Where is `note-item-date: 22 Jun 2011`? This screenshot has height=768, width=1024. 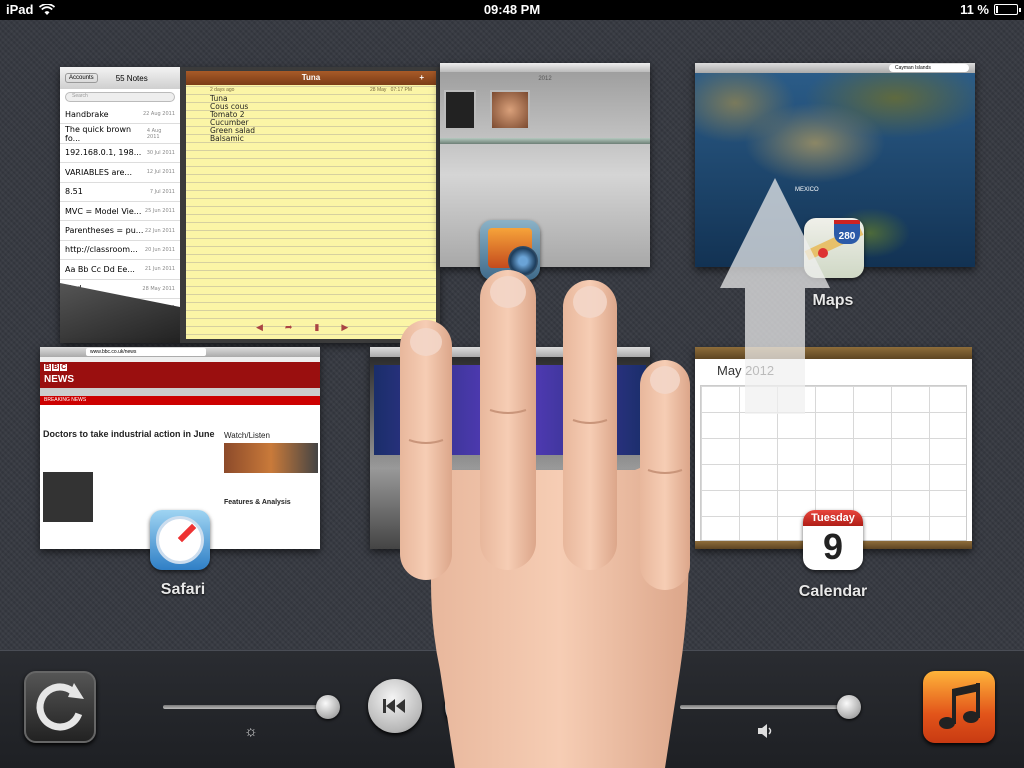 note-item-date: 22 Jun 2011 is located at coordinates (159, 230).